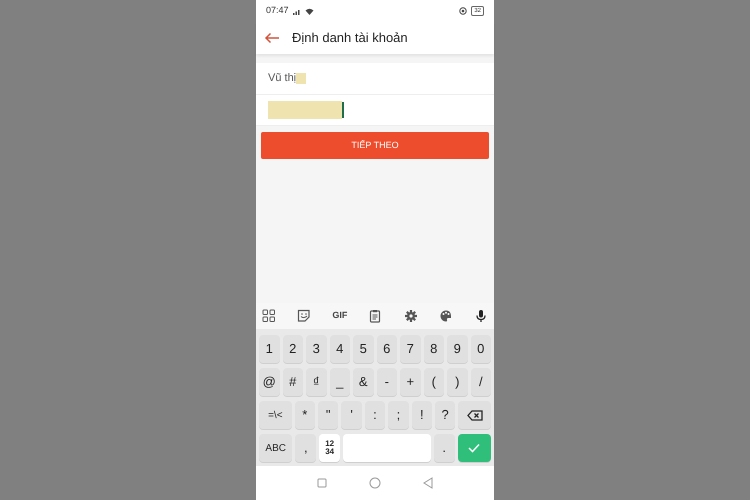 This screenshot has width=750, height=500. Describe the element at coordinates (328, 415) in the screenshot. I see `keyboard-key: "` at that location.